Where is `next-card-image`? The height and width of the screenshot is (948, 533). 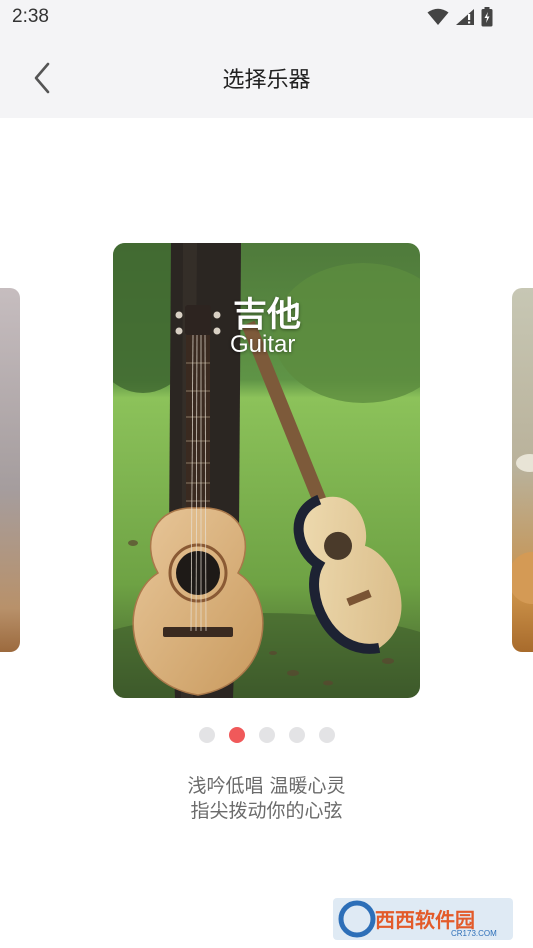
next-card-image is located at coordinates (522, 529).